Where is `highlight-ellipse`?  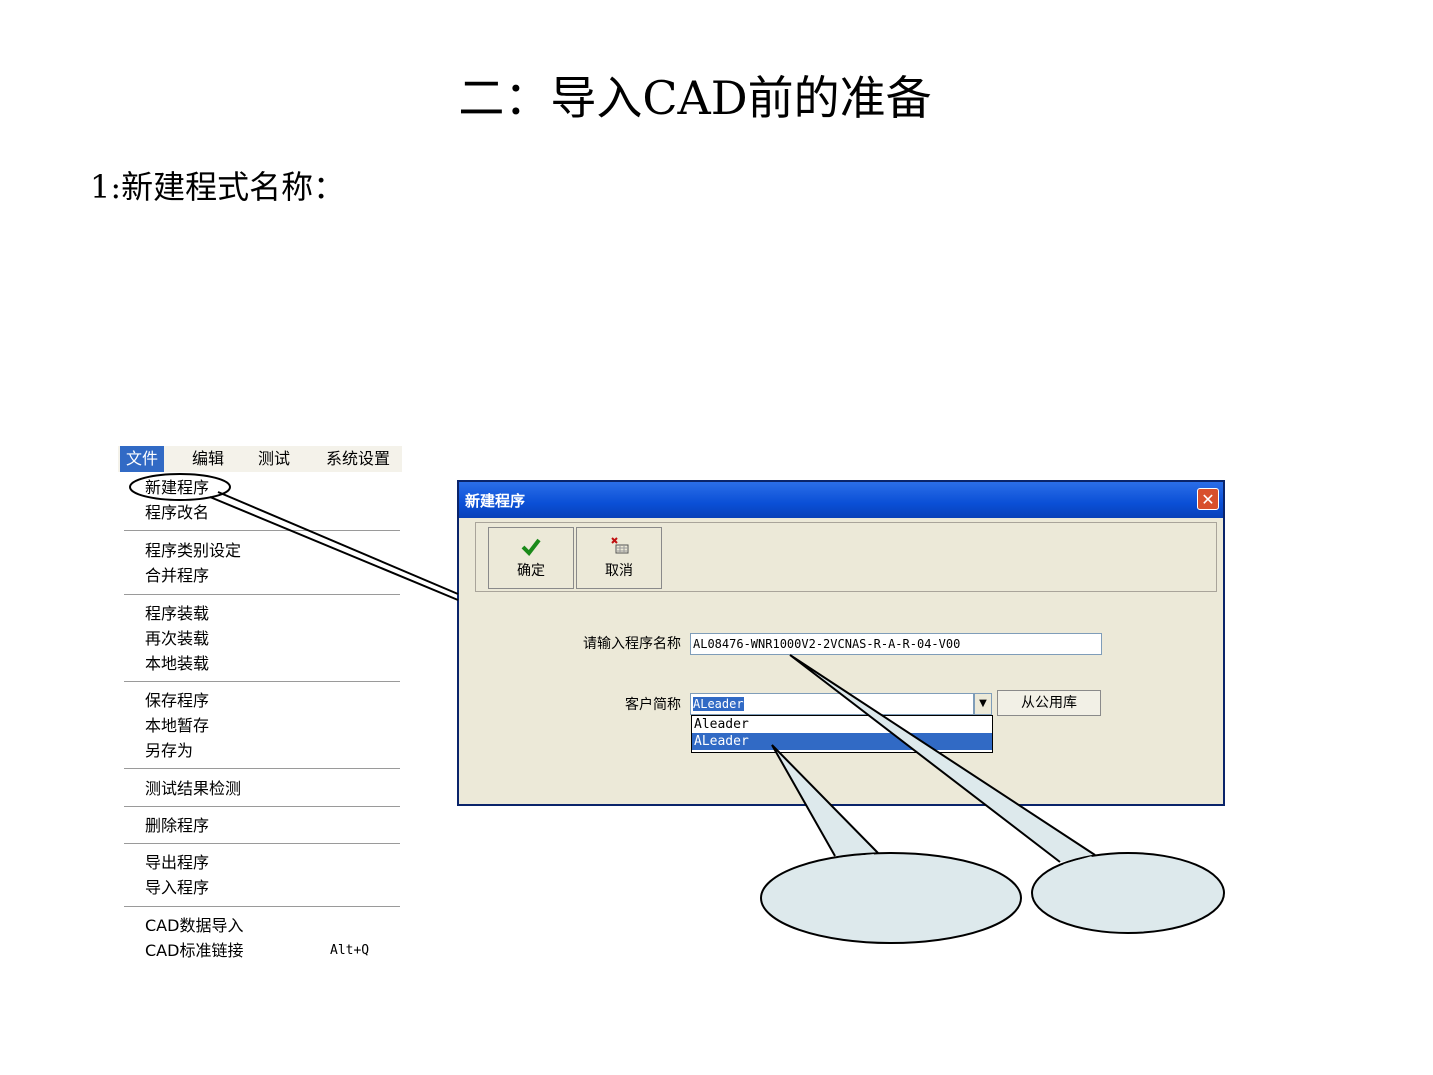
highlight-ellipse is located at coordinates (180, 487).